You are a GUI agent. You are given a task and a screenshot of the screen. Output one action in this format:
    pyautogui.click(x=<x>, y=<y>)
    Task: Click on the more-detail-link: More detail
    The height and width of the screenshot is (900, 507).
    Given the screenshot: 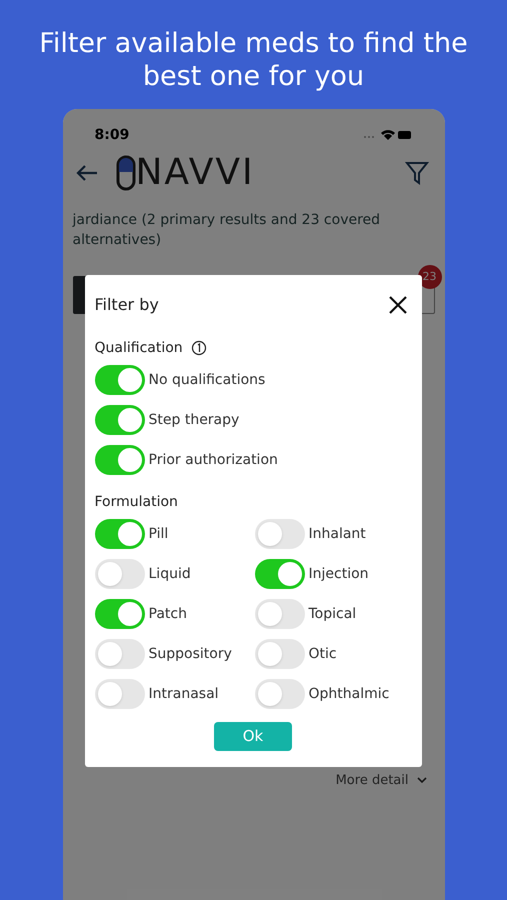 What is the action you would take?
    pyautogui.click(x=372, y=780)
    